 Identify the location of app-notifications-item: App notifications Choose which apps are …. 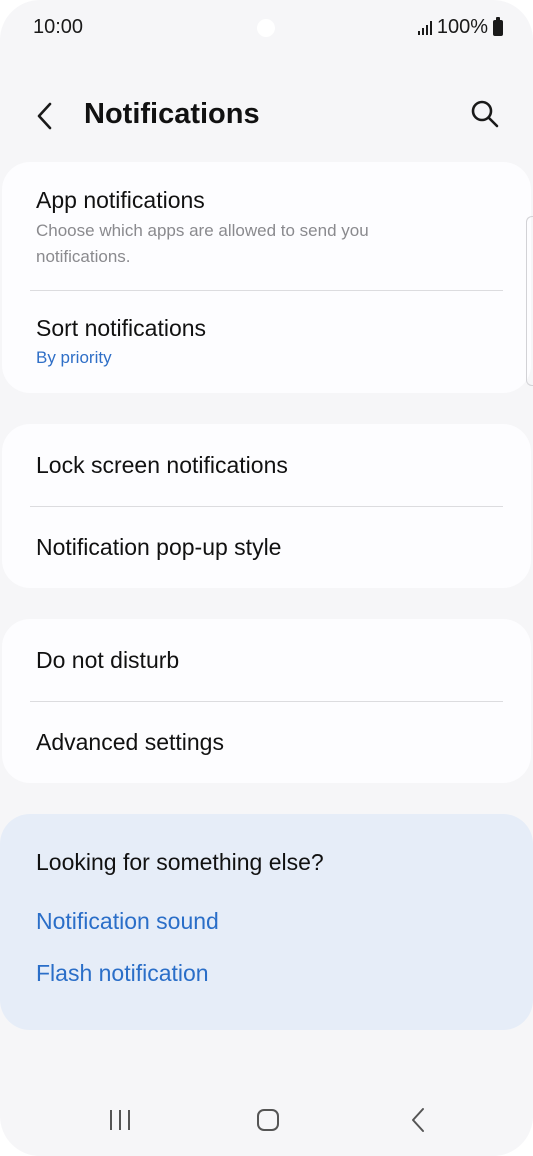
(266, 226).